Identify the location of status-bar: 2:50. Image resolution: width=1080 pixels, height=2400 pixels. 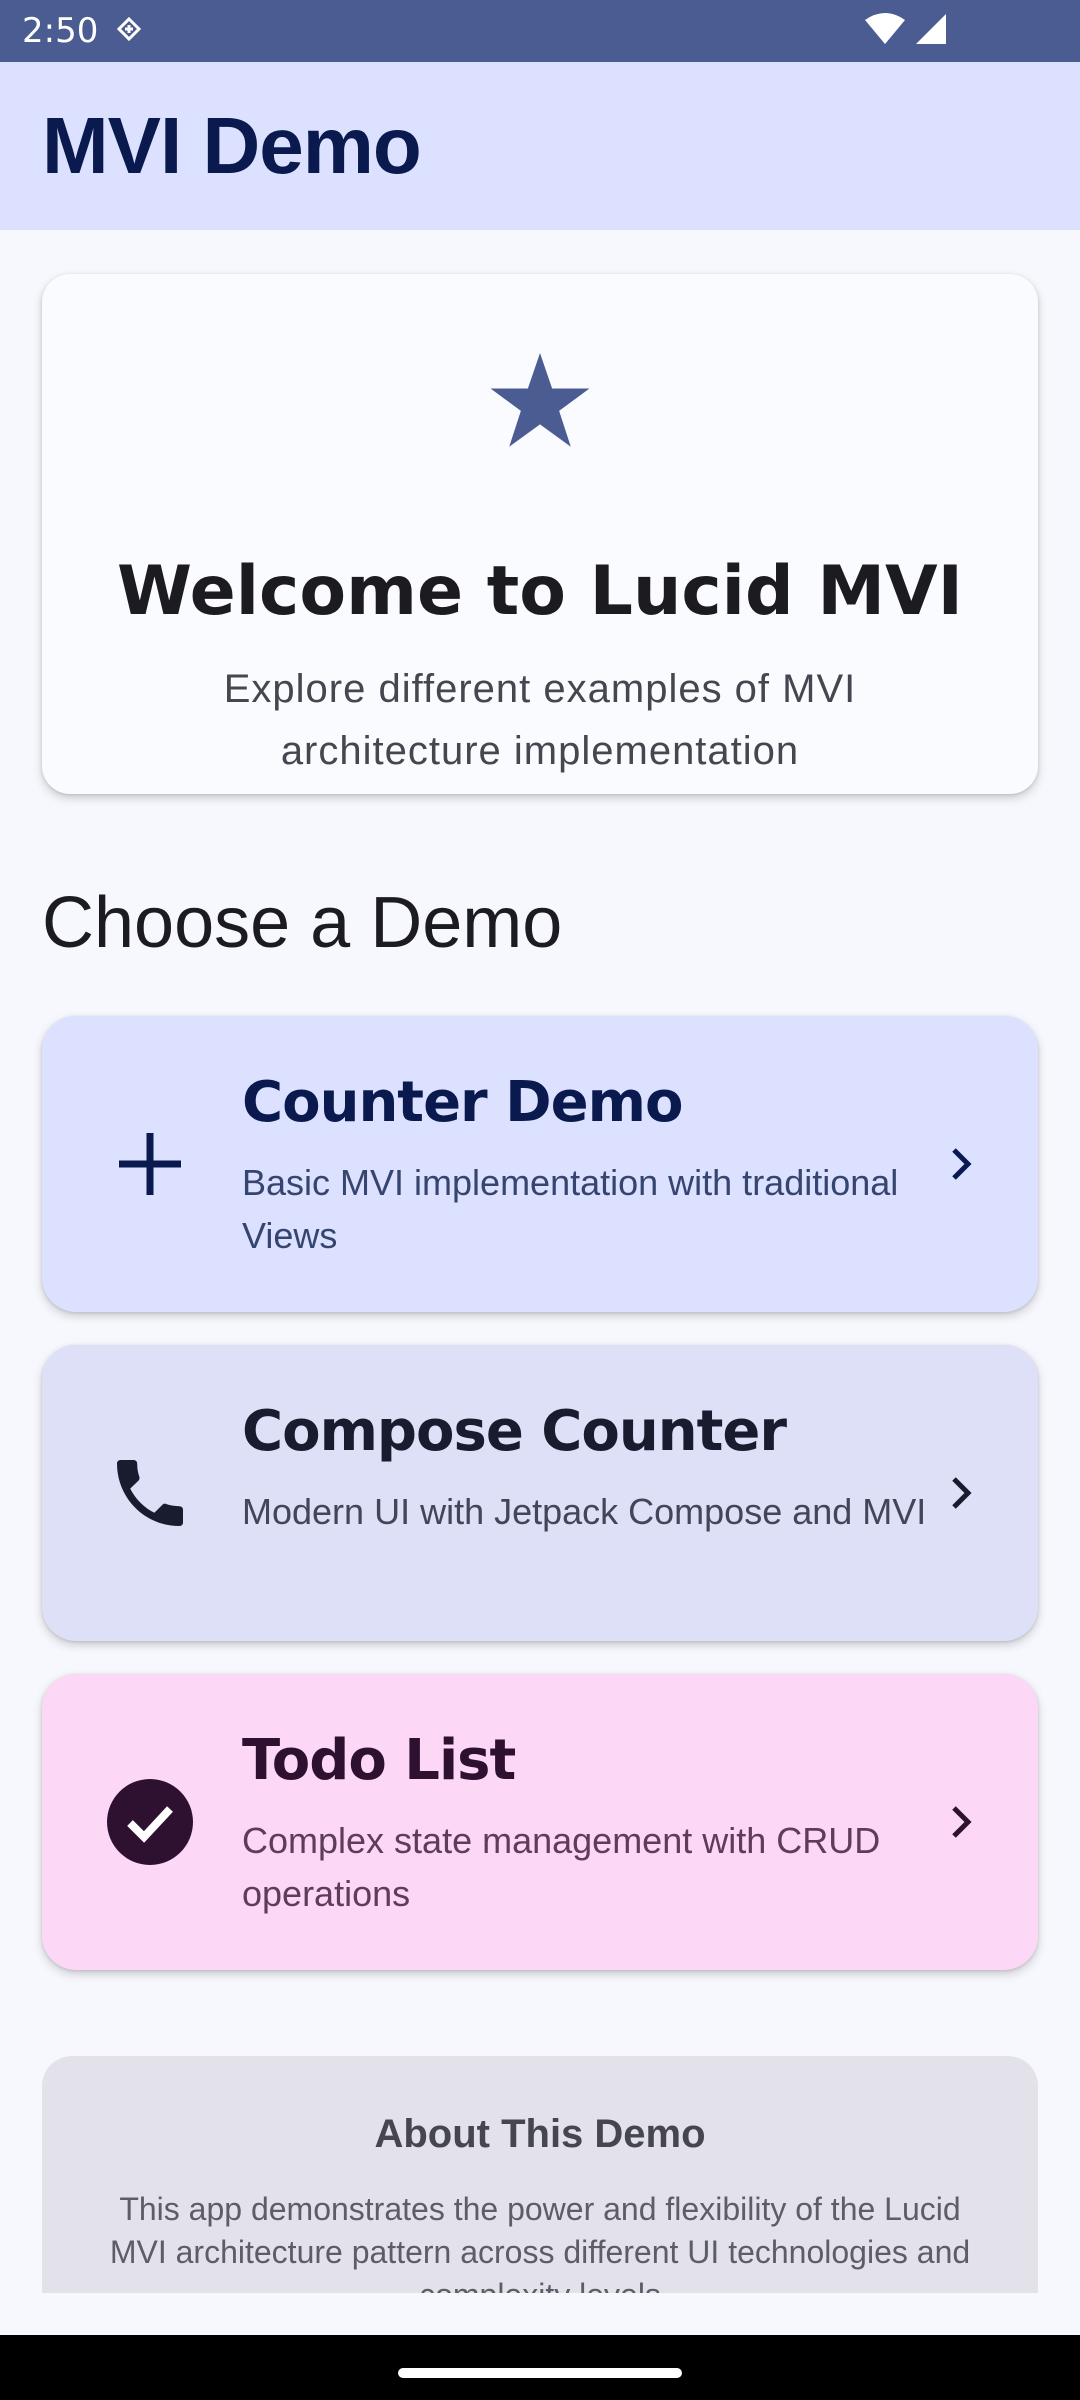
(540, 31).